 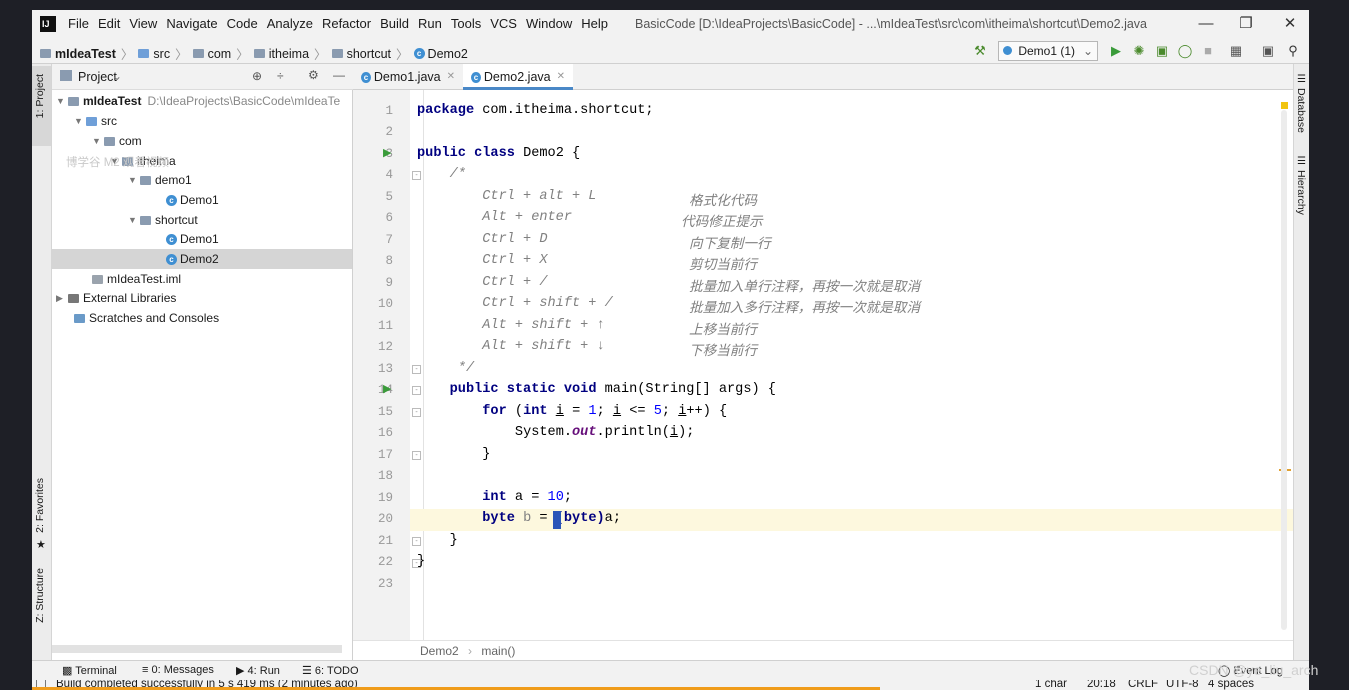 What do you see at coordinates (494, 497) in the screenshot?
I see `code-line-19: int a = 10;` at bounding box center [494, 497].